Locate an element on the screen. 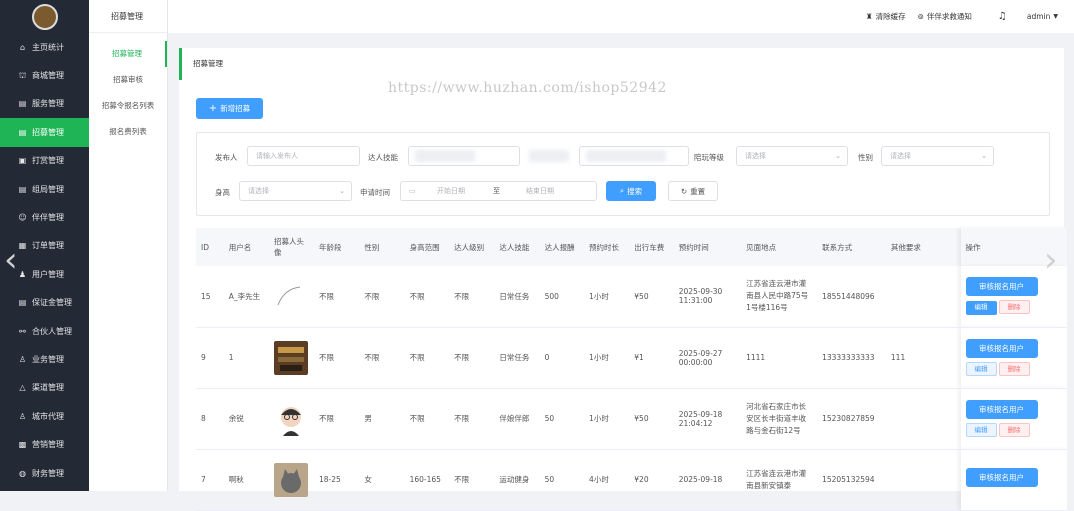  sidebar-item-marketing: ▩ 营销管理 is located at coordinates (44, 444).